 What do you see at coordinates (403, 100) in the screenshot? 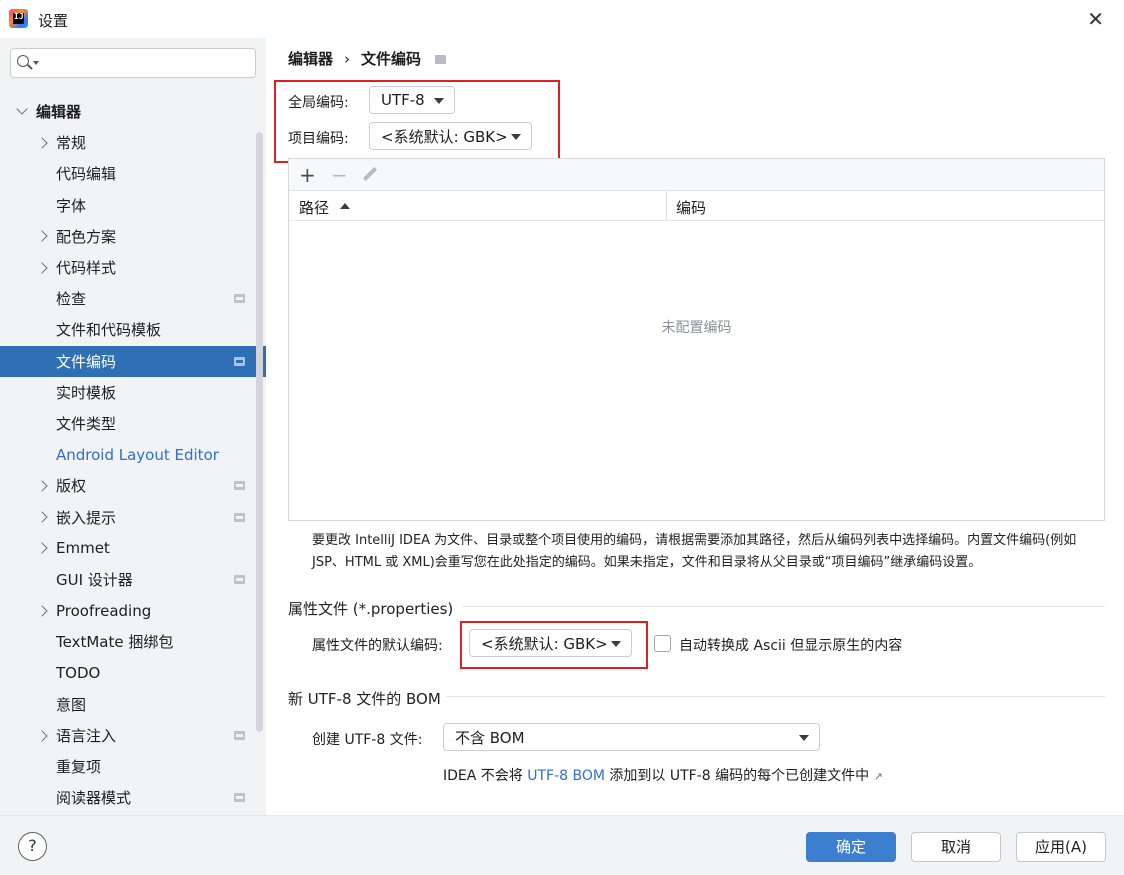
I see `global-encoding-value: UTF-8` at bounding box center [403, 100].